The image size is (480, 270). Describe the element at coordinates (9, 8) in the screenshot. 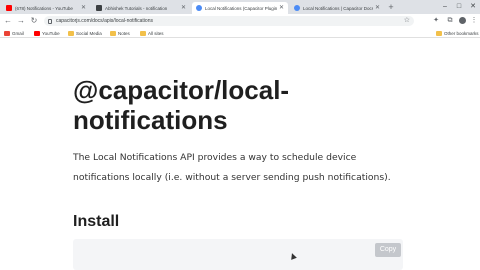

I see `youtube-favicon-icon` at that location.